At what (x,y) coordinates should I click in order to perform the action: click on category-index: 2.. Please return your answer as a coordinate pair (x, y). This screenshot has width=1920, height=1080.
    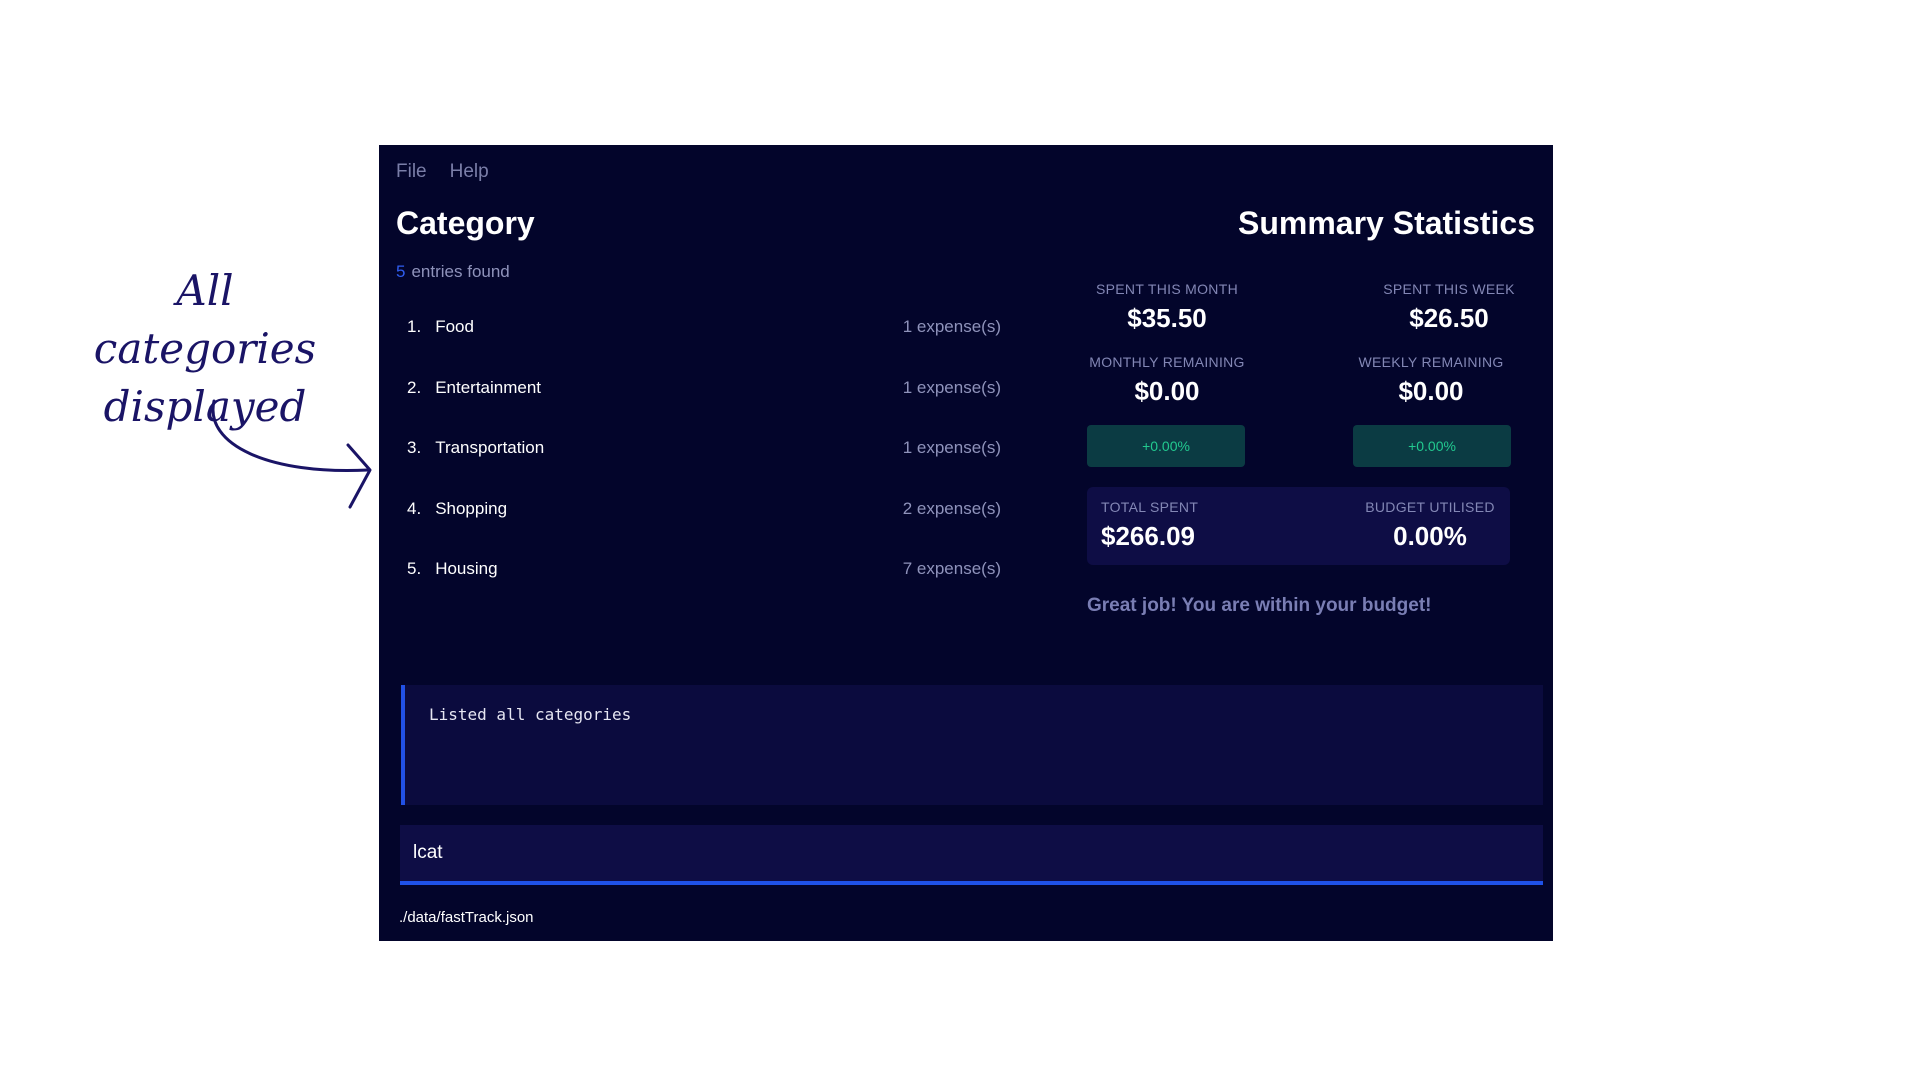
    Looking at the image, I should click on (414, 387).